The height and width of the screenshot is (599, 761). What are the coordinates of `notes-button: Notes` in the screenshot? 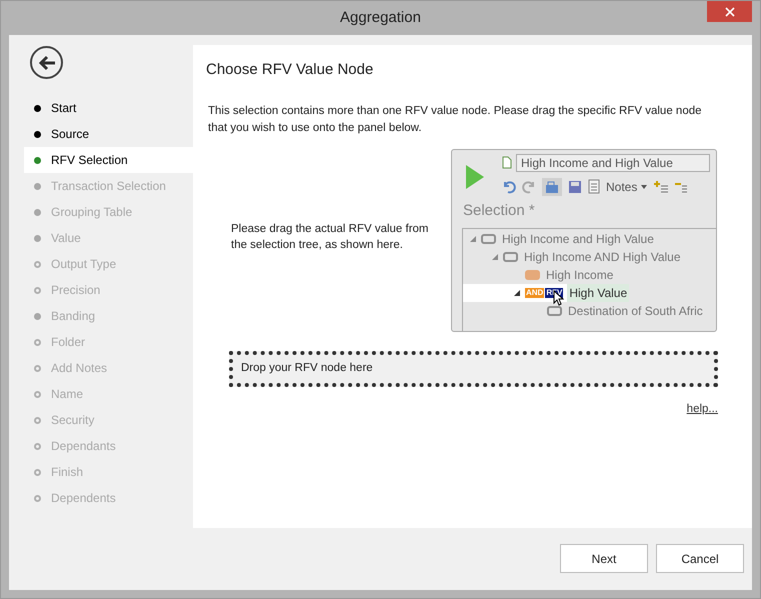 It's located at (627, 187).